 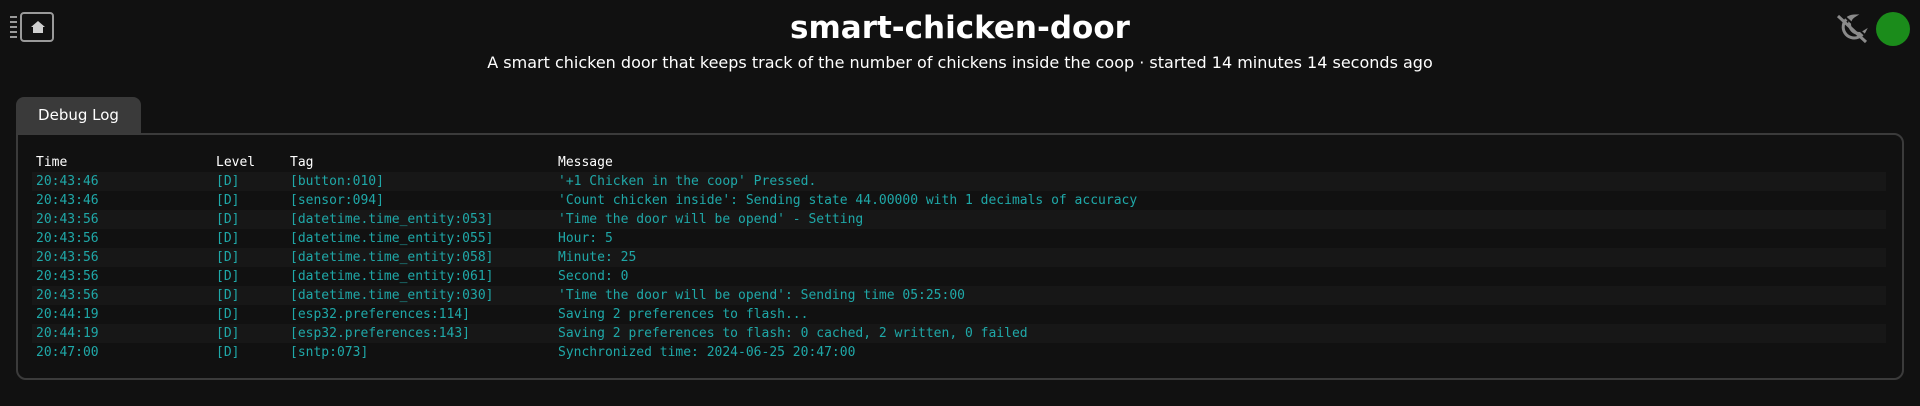 What do you see at coordinates (707, 352) in the screenshot?
I see `log-message: Synchronized time: 2024-06-25 20:47:00` at bounding box center [707, 352].